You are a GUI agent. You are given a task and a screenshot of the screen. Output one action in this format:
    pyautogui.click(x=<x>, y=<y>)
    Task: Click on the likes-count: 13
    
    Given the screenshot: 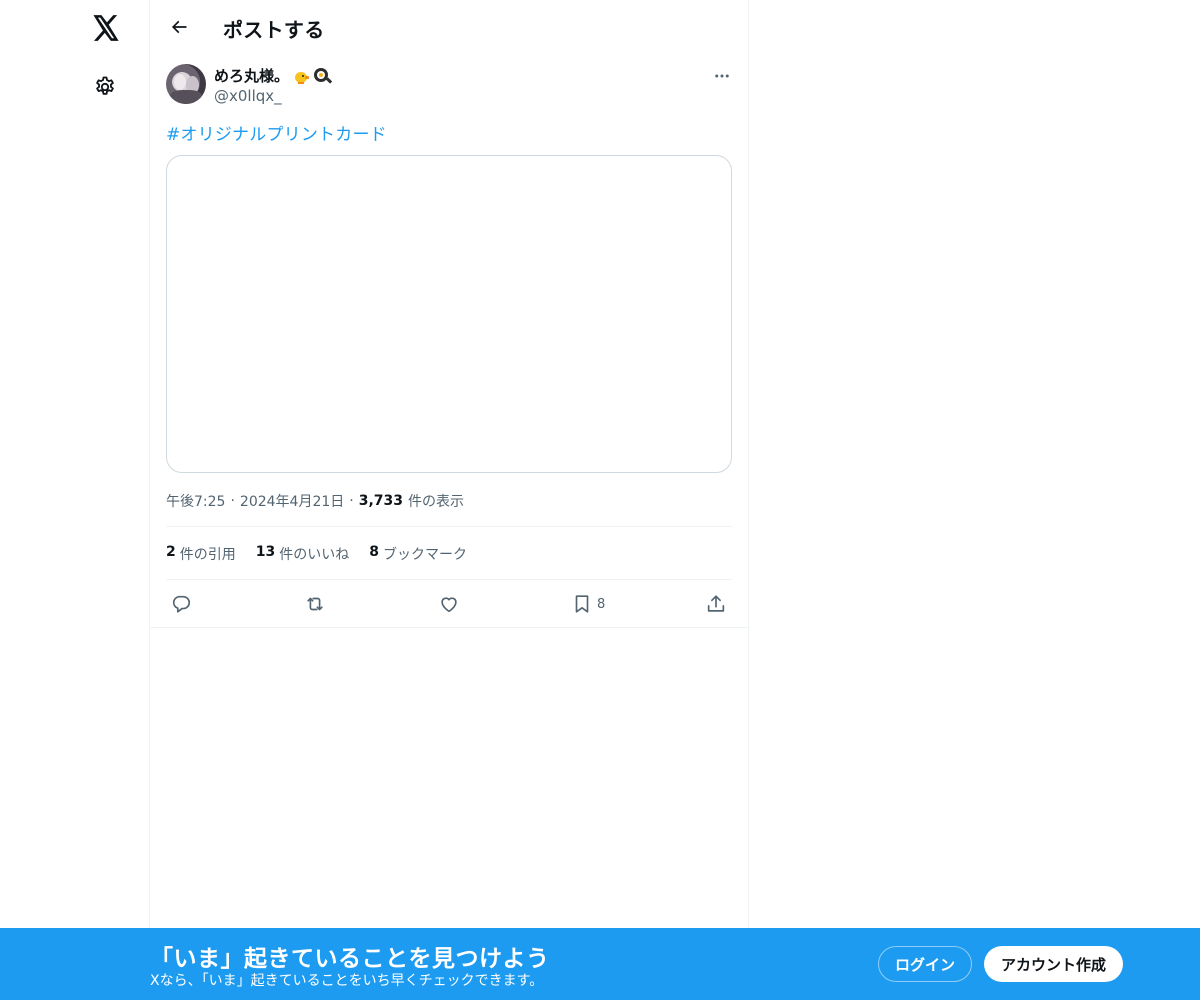 What is the action you would take?
    pyautogui.click(x=265, y=552)
    